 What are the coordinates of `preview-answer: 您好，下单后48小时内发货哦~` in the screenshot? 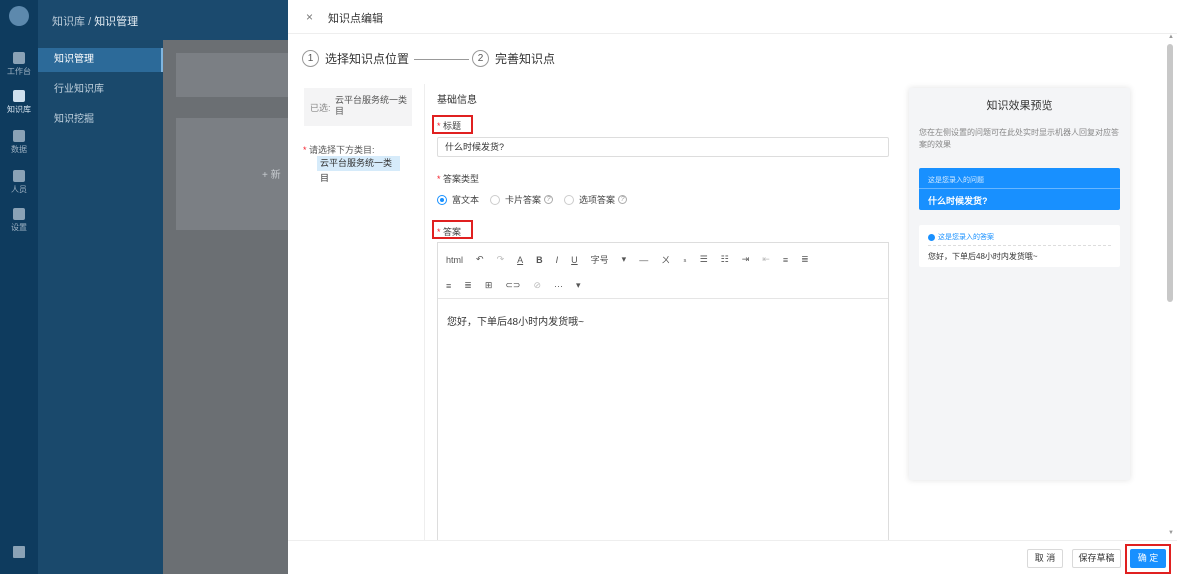 It's located at (983, 256).